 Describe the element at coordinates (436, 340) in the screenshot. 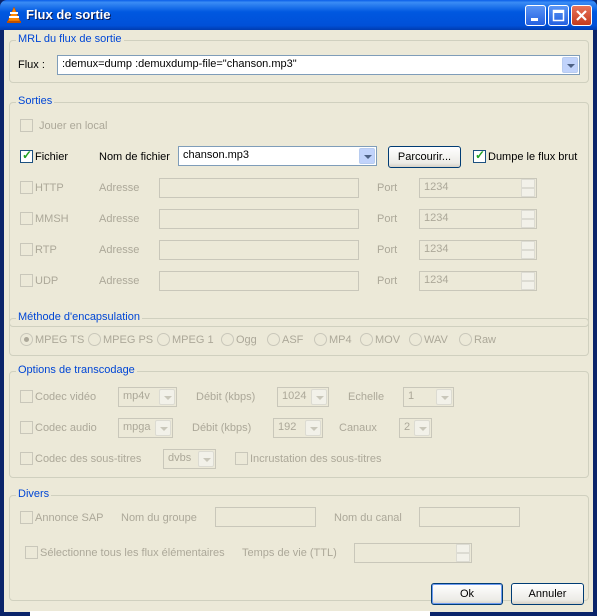

I see `radio-wav-label: WAV` at that location.